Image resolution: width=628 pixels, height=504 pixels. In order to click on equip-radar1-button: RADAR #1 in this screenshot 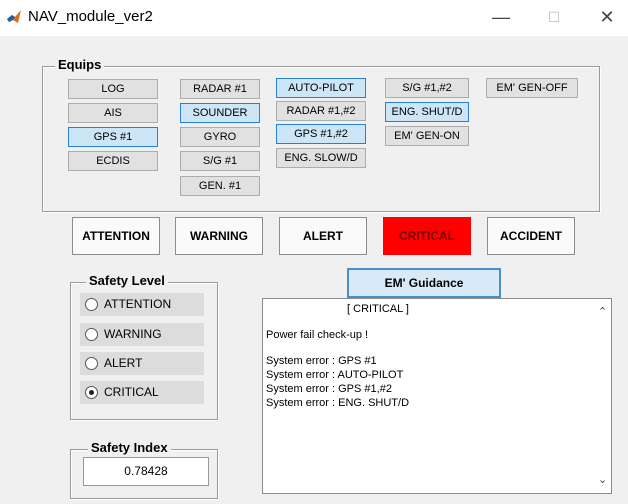, I will do `click(220, 89)`.